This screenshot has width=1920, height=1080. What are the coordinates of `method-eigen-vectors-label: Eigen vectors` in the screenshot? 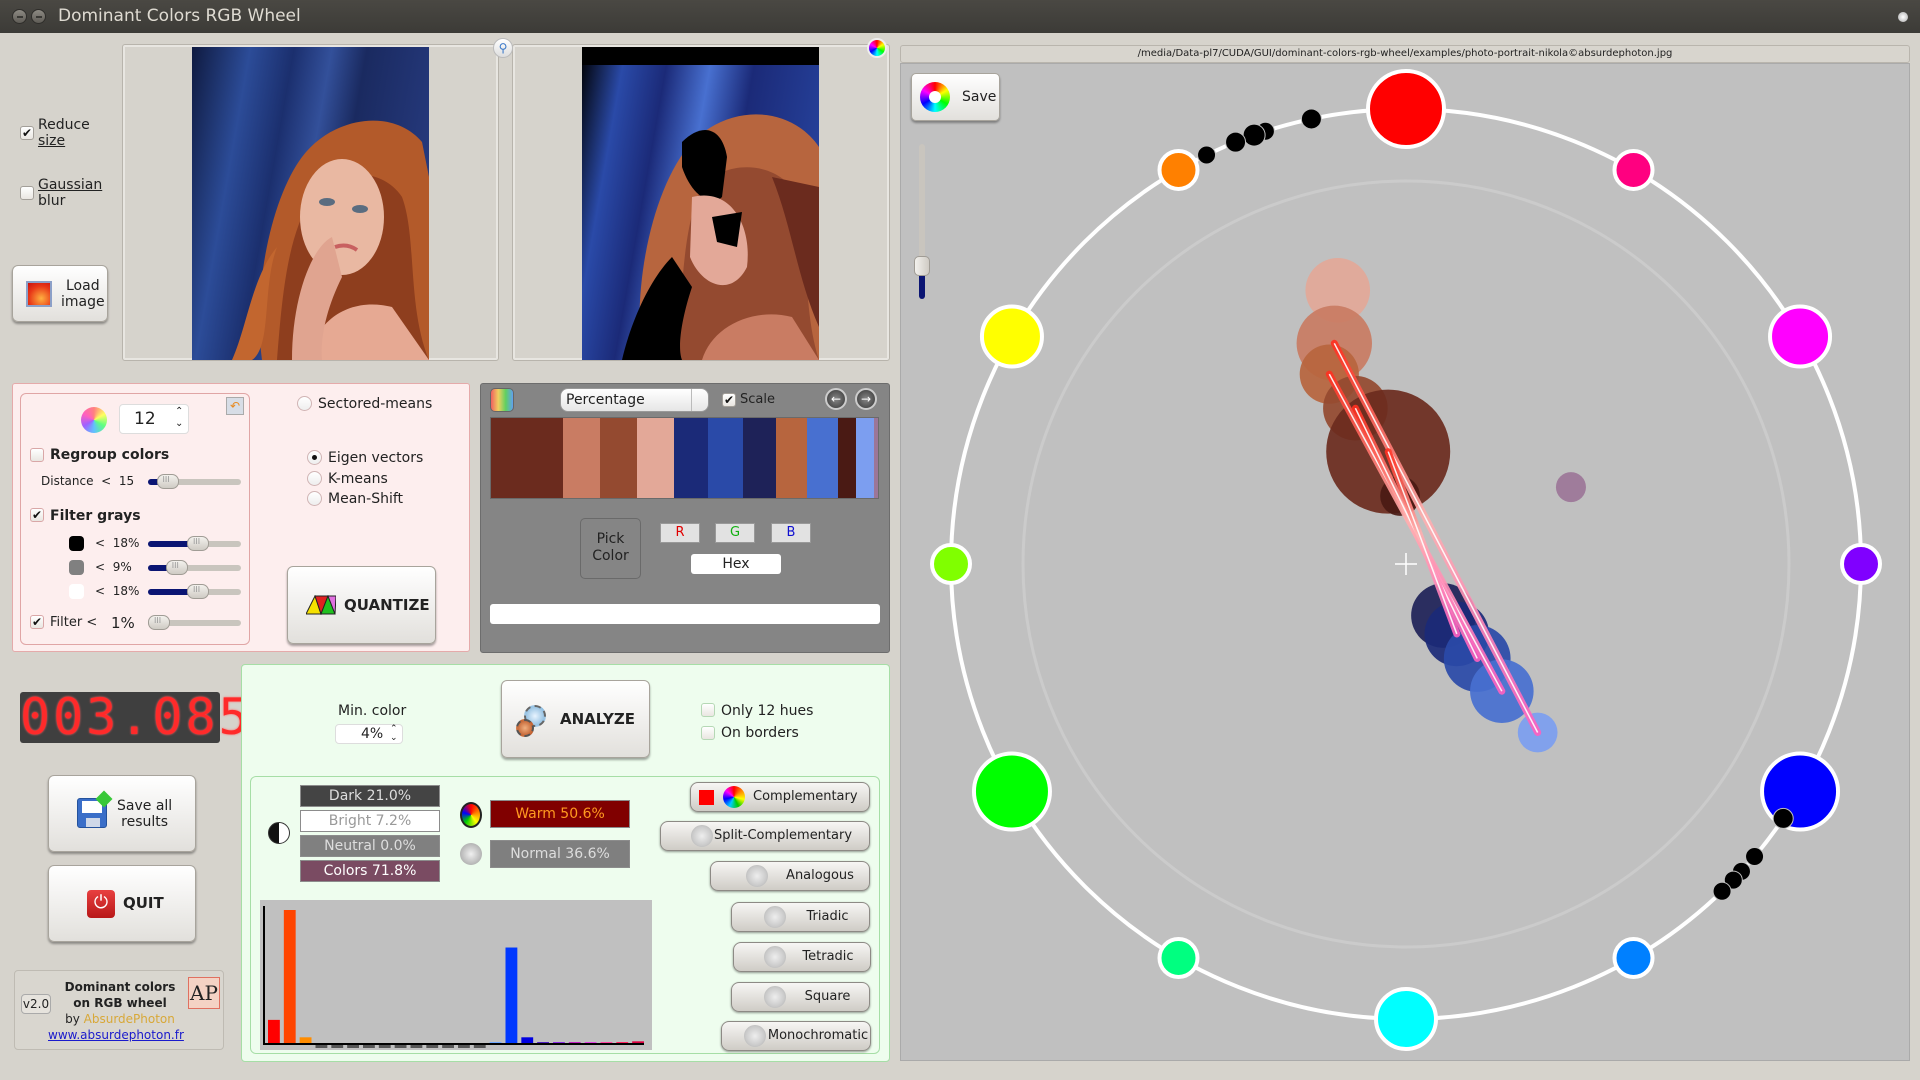 It's located at (376, 458).